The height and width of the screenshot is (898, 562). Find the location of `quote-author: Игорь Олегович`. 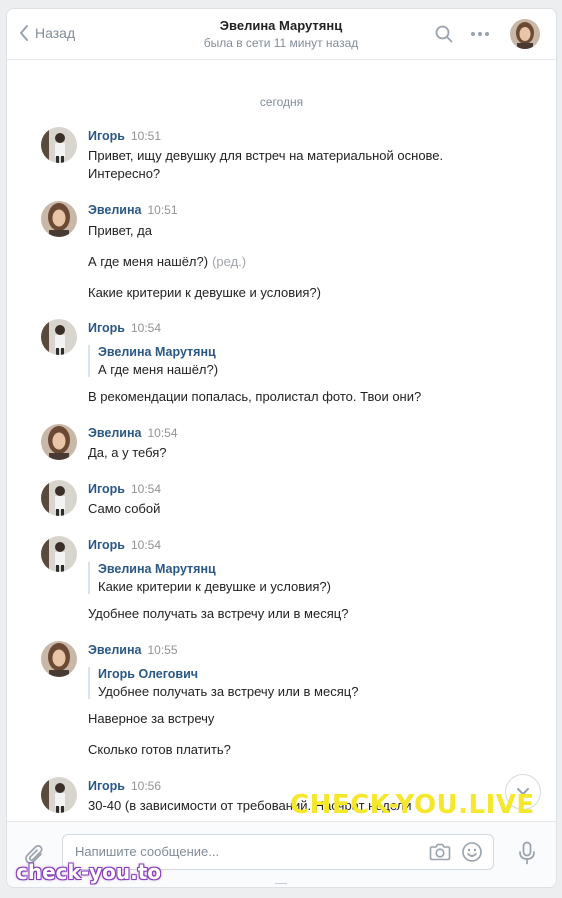

quote-author: Игорь Олегович is located at coordinates (148, 674).